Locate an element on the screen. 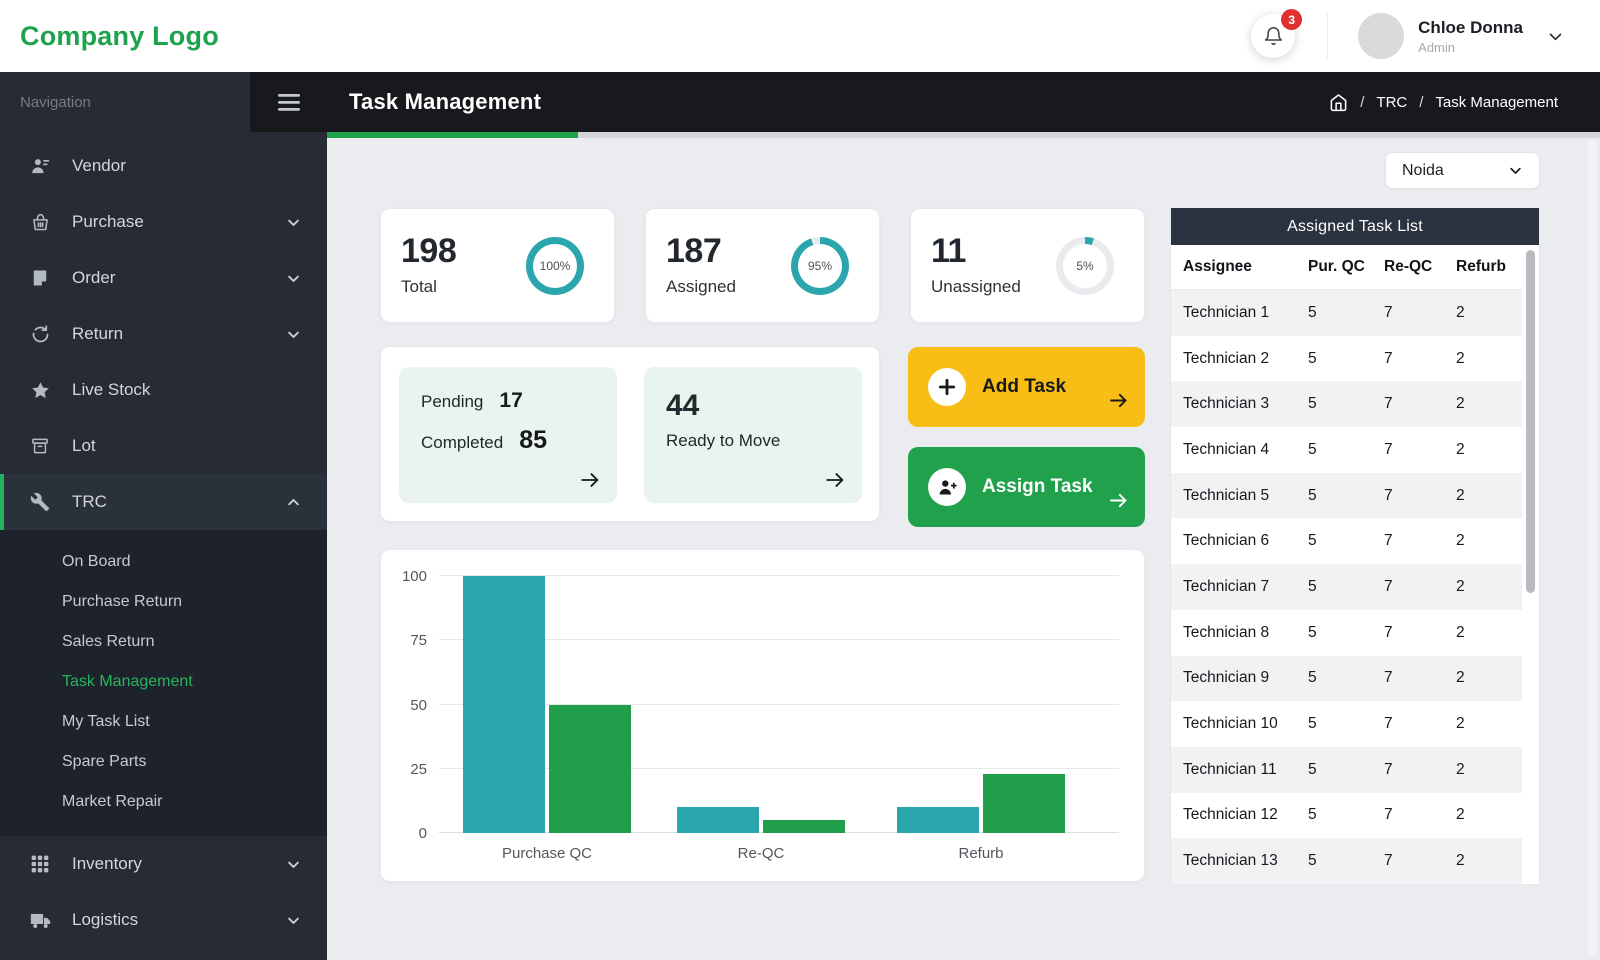 Image resolution: width=1600 pixels, height=960 pixels. sidebar-subitem-my-task-list: My Task List is located at coordinates (163, 722).